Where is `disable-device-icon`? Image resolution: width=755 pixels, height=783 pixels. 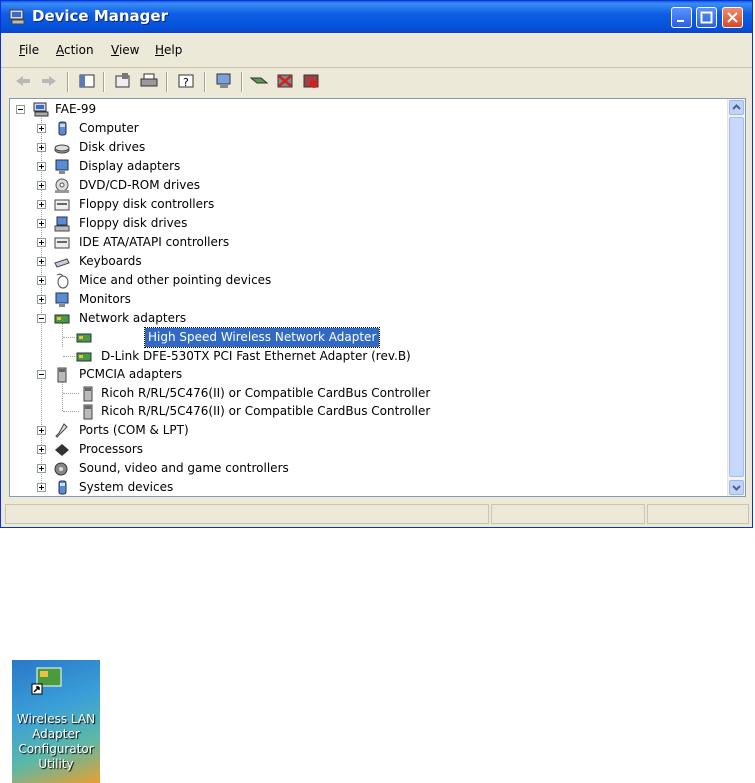
disable-device-icon is located at coordinates (311, 81).